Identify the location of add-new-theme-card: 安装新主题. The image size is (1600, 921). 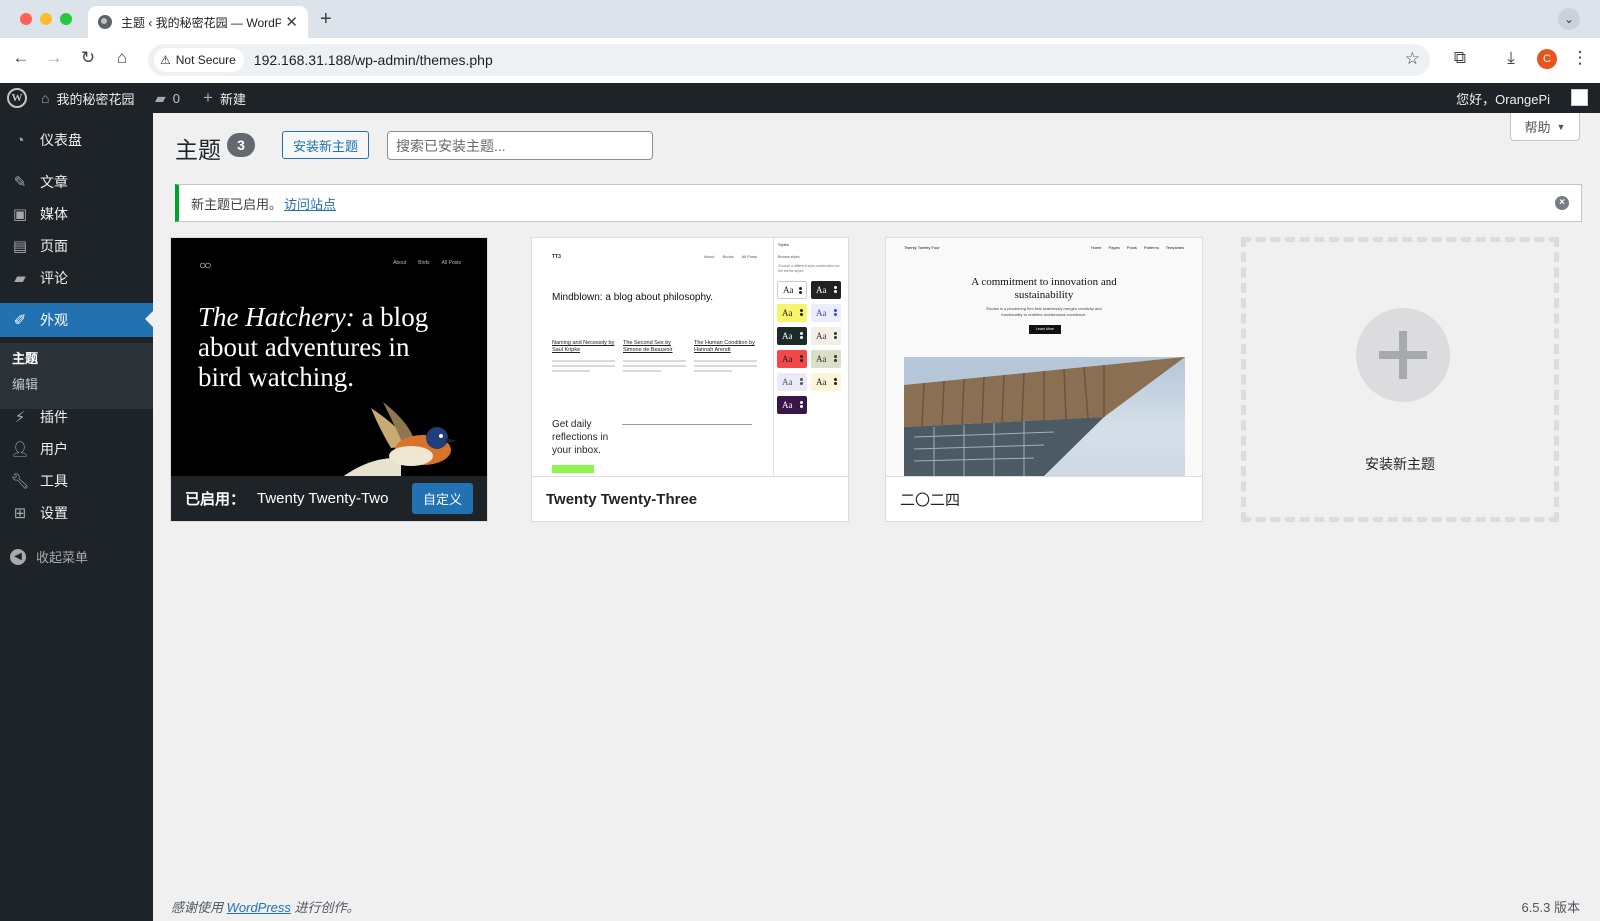
(1400, 379).